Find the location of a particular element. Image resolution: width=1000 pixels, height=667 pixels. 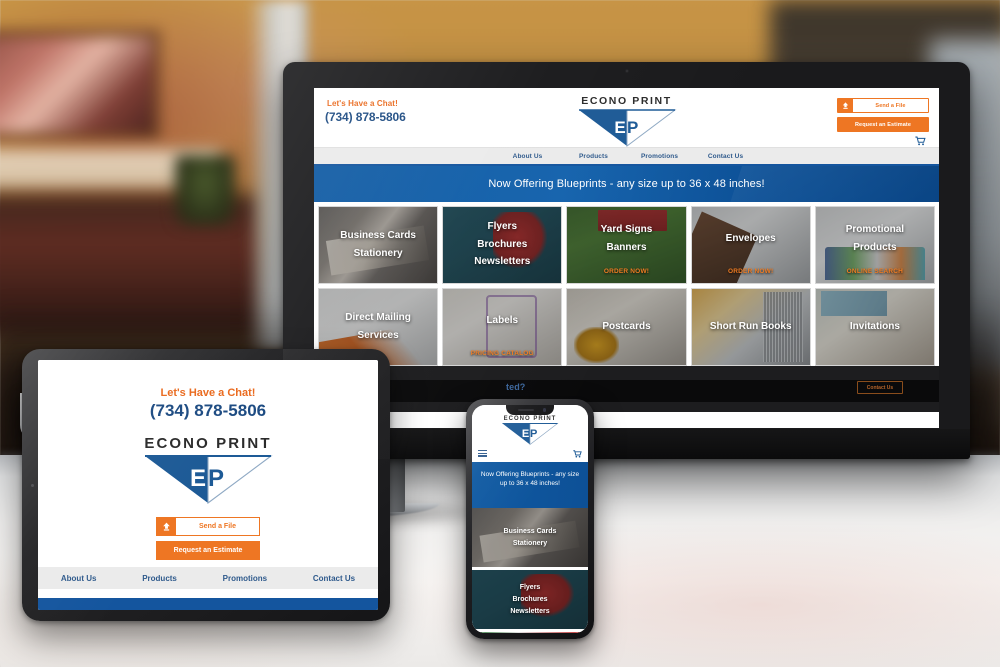

site-logo: ECONO PRINT EP E is located at coordinates (627, 121).